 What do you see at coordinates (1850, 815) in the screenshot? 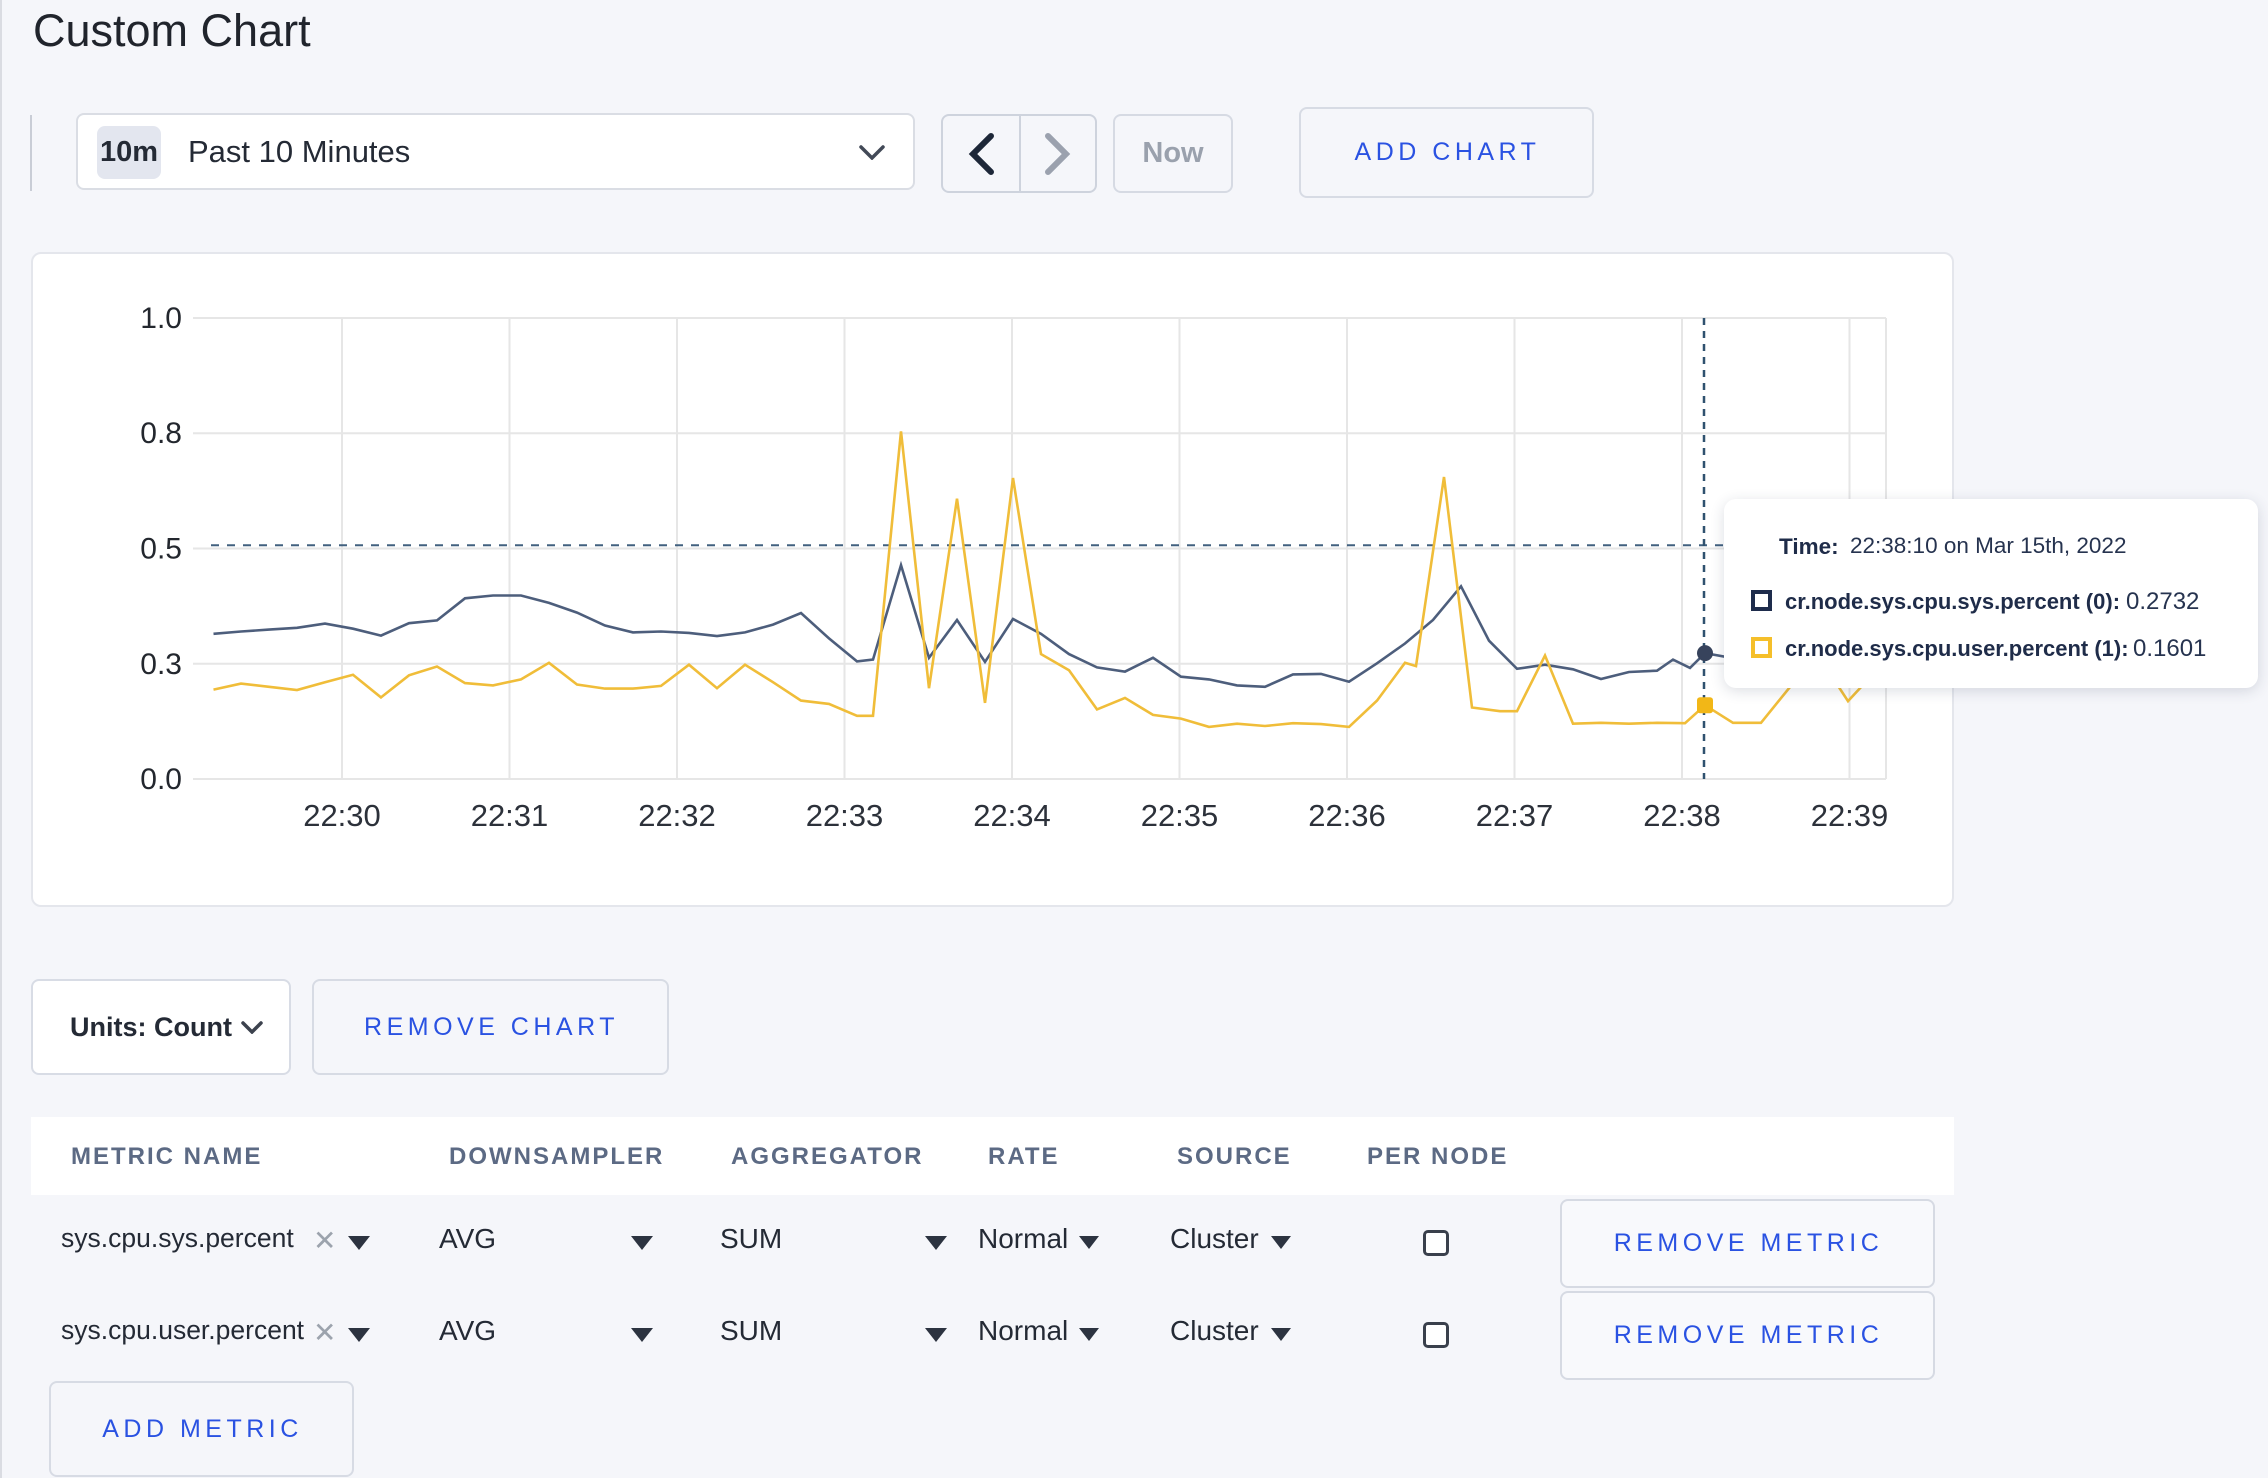
I see `svg-text: 22:39` at bounding box center [1850, 815].